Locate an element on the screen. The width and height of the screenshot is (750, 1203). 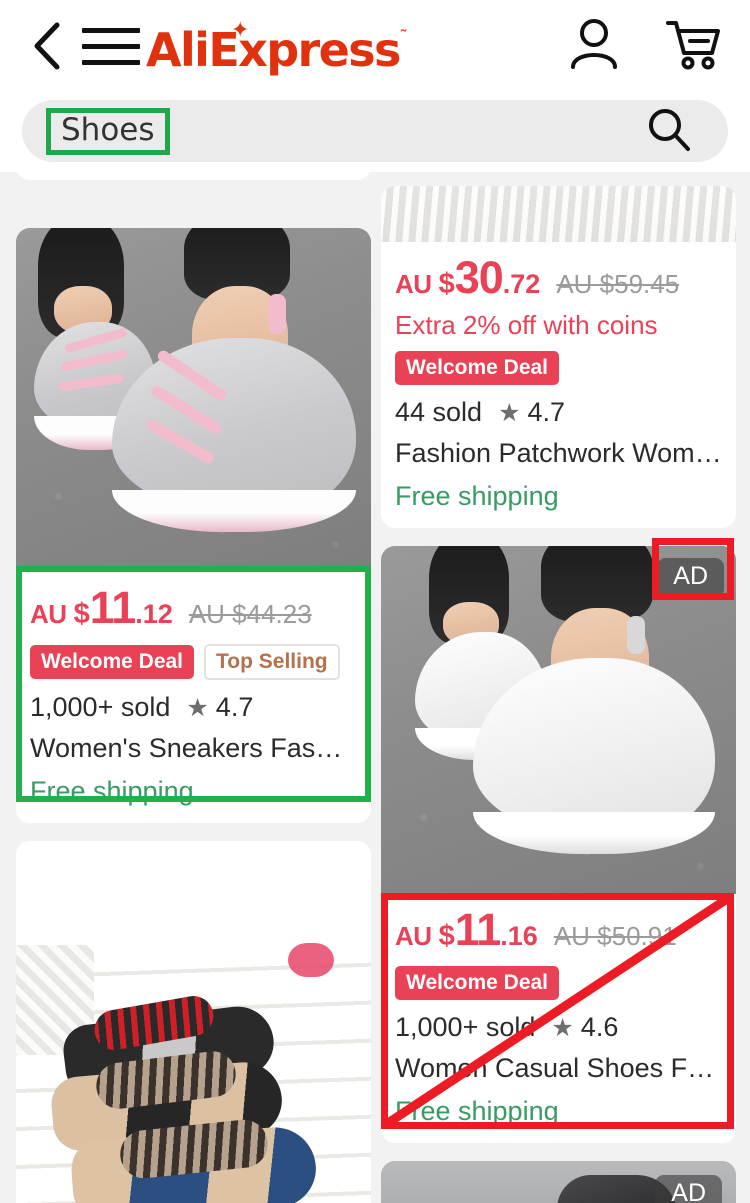
user-account-icon is located at coordinates (594, 43).